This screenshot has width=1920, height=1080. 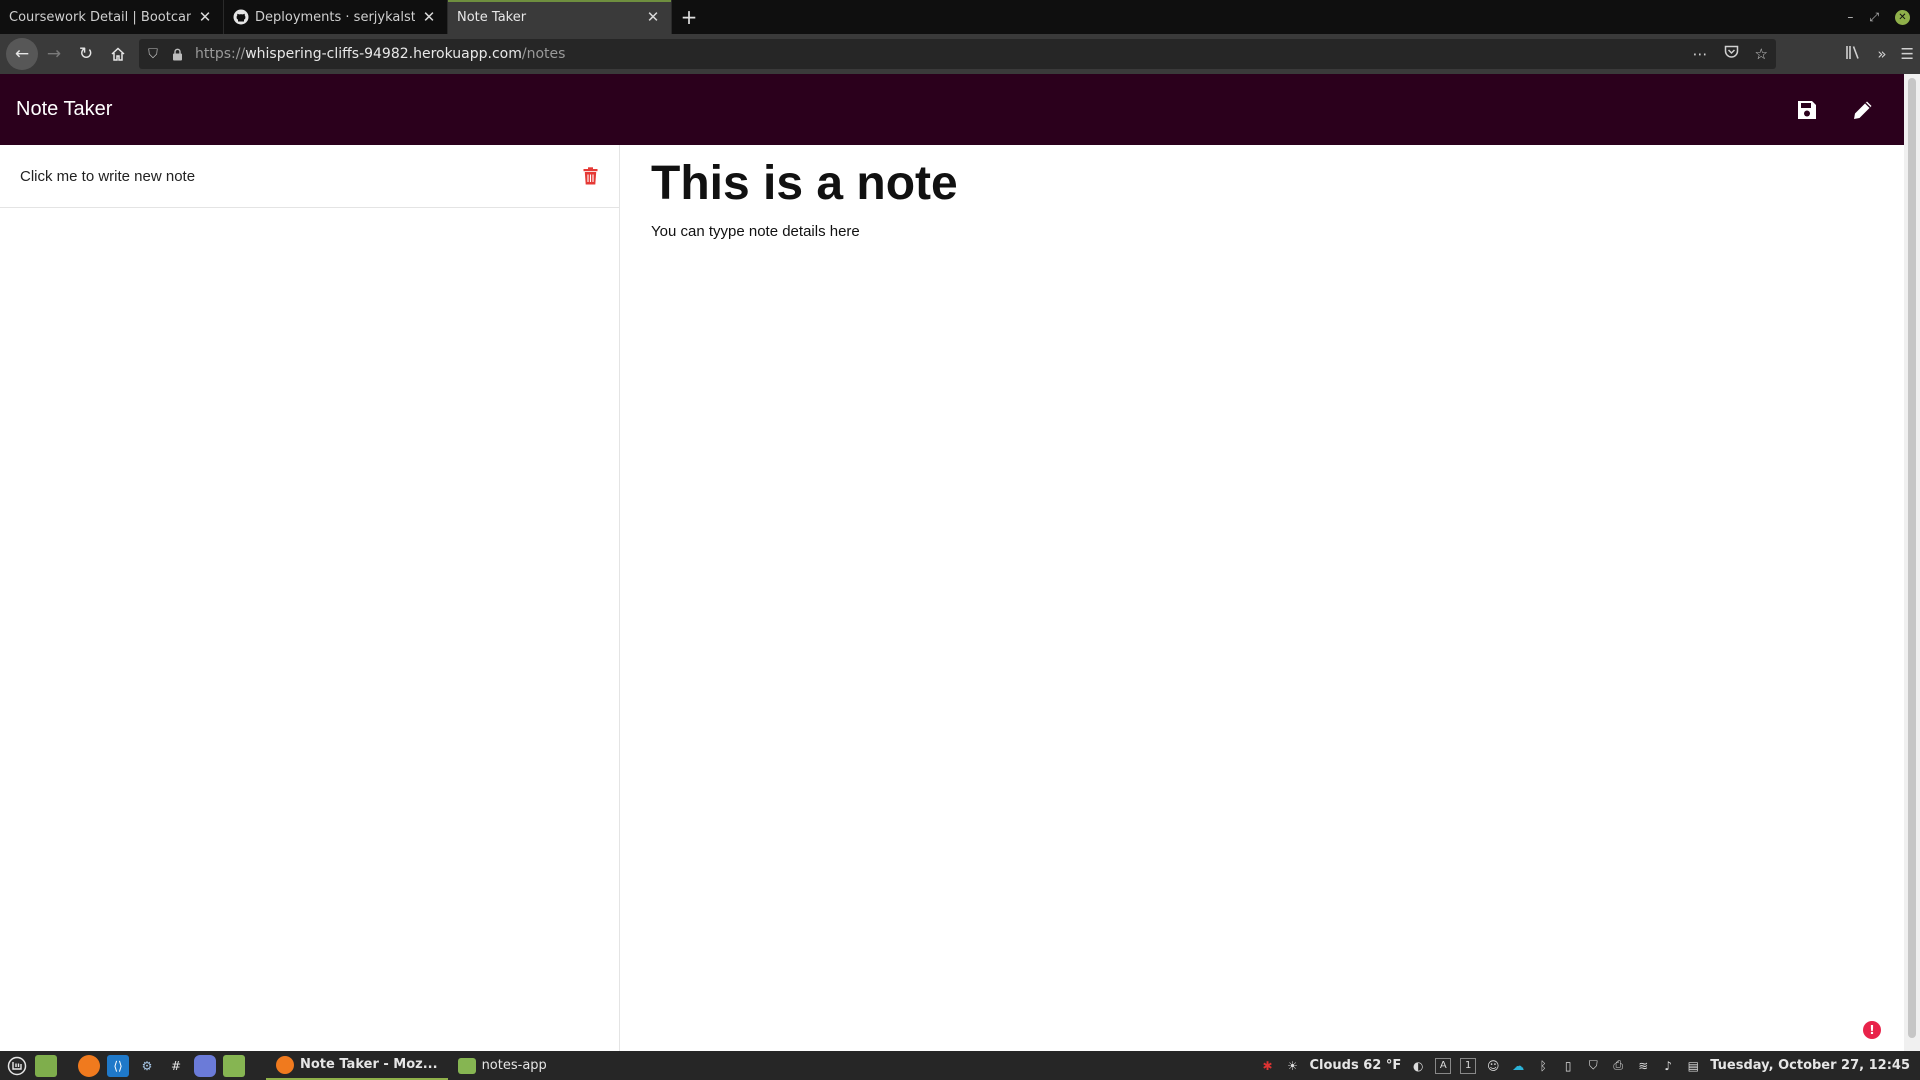 I want to click on new-tab-button: +, so click(x=689, y=17).